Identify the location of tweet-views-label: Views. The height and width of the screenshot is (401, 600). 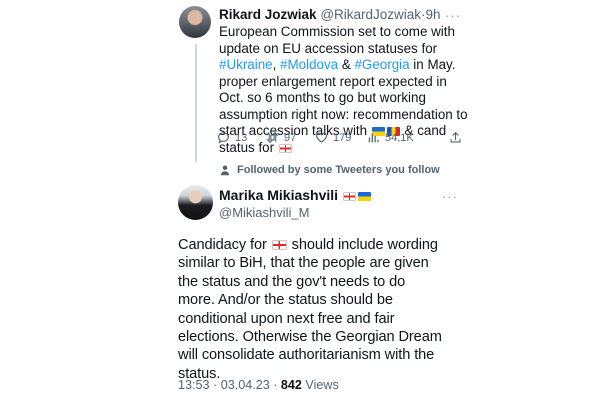
(320, 385).